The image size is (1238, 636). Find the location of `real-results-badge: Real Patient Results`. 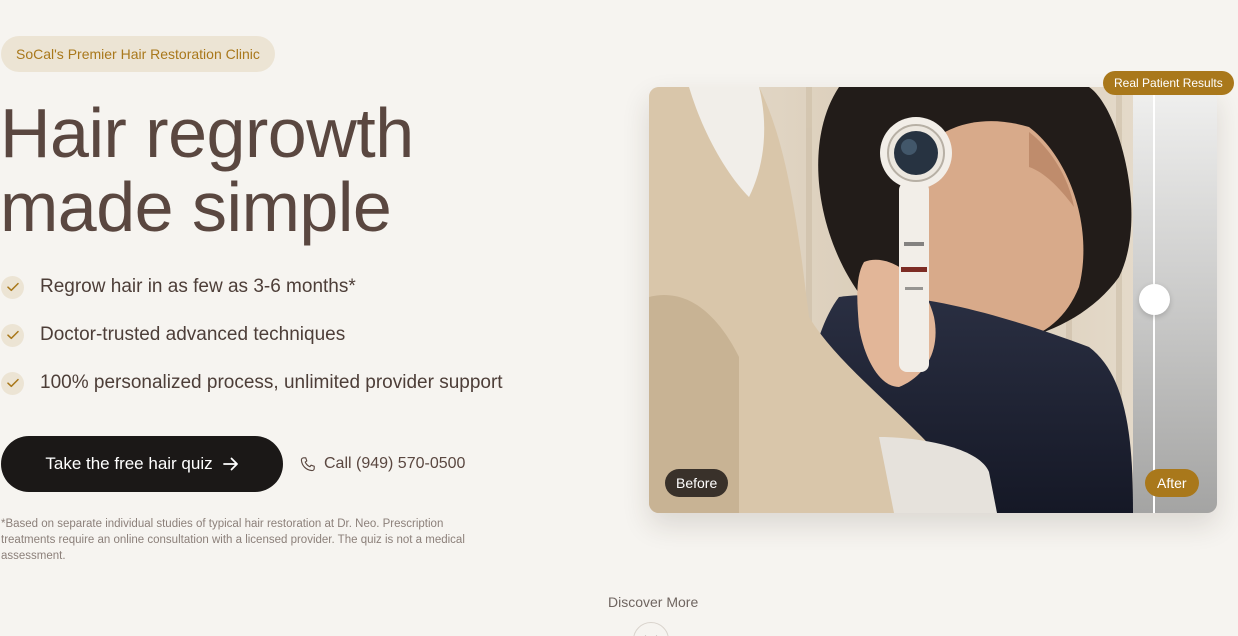

real-results-badge: Real Patient Results is located at coordinates (1168, 83).